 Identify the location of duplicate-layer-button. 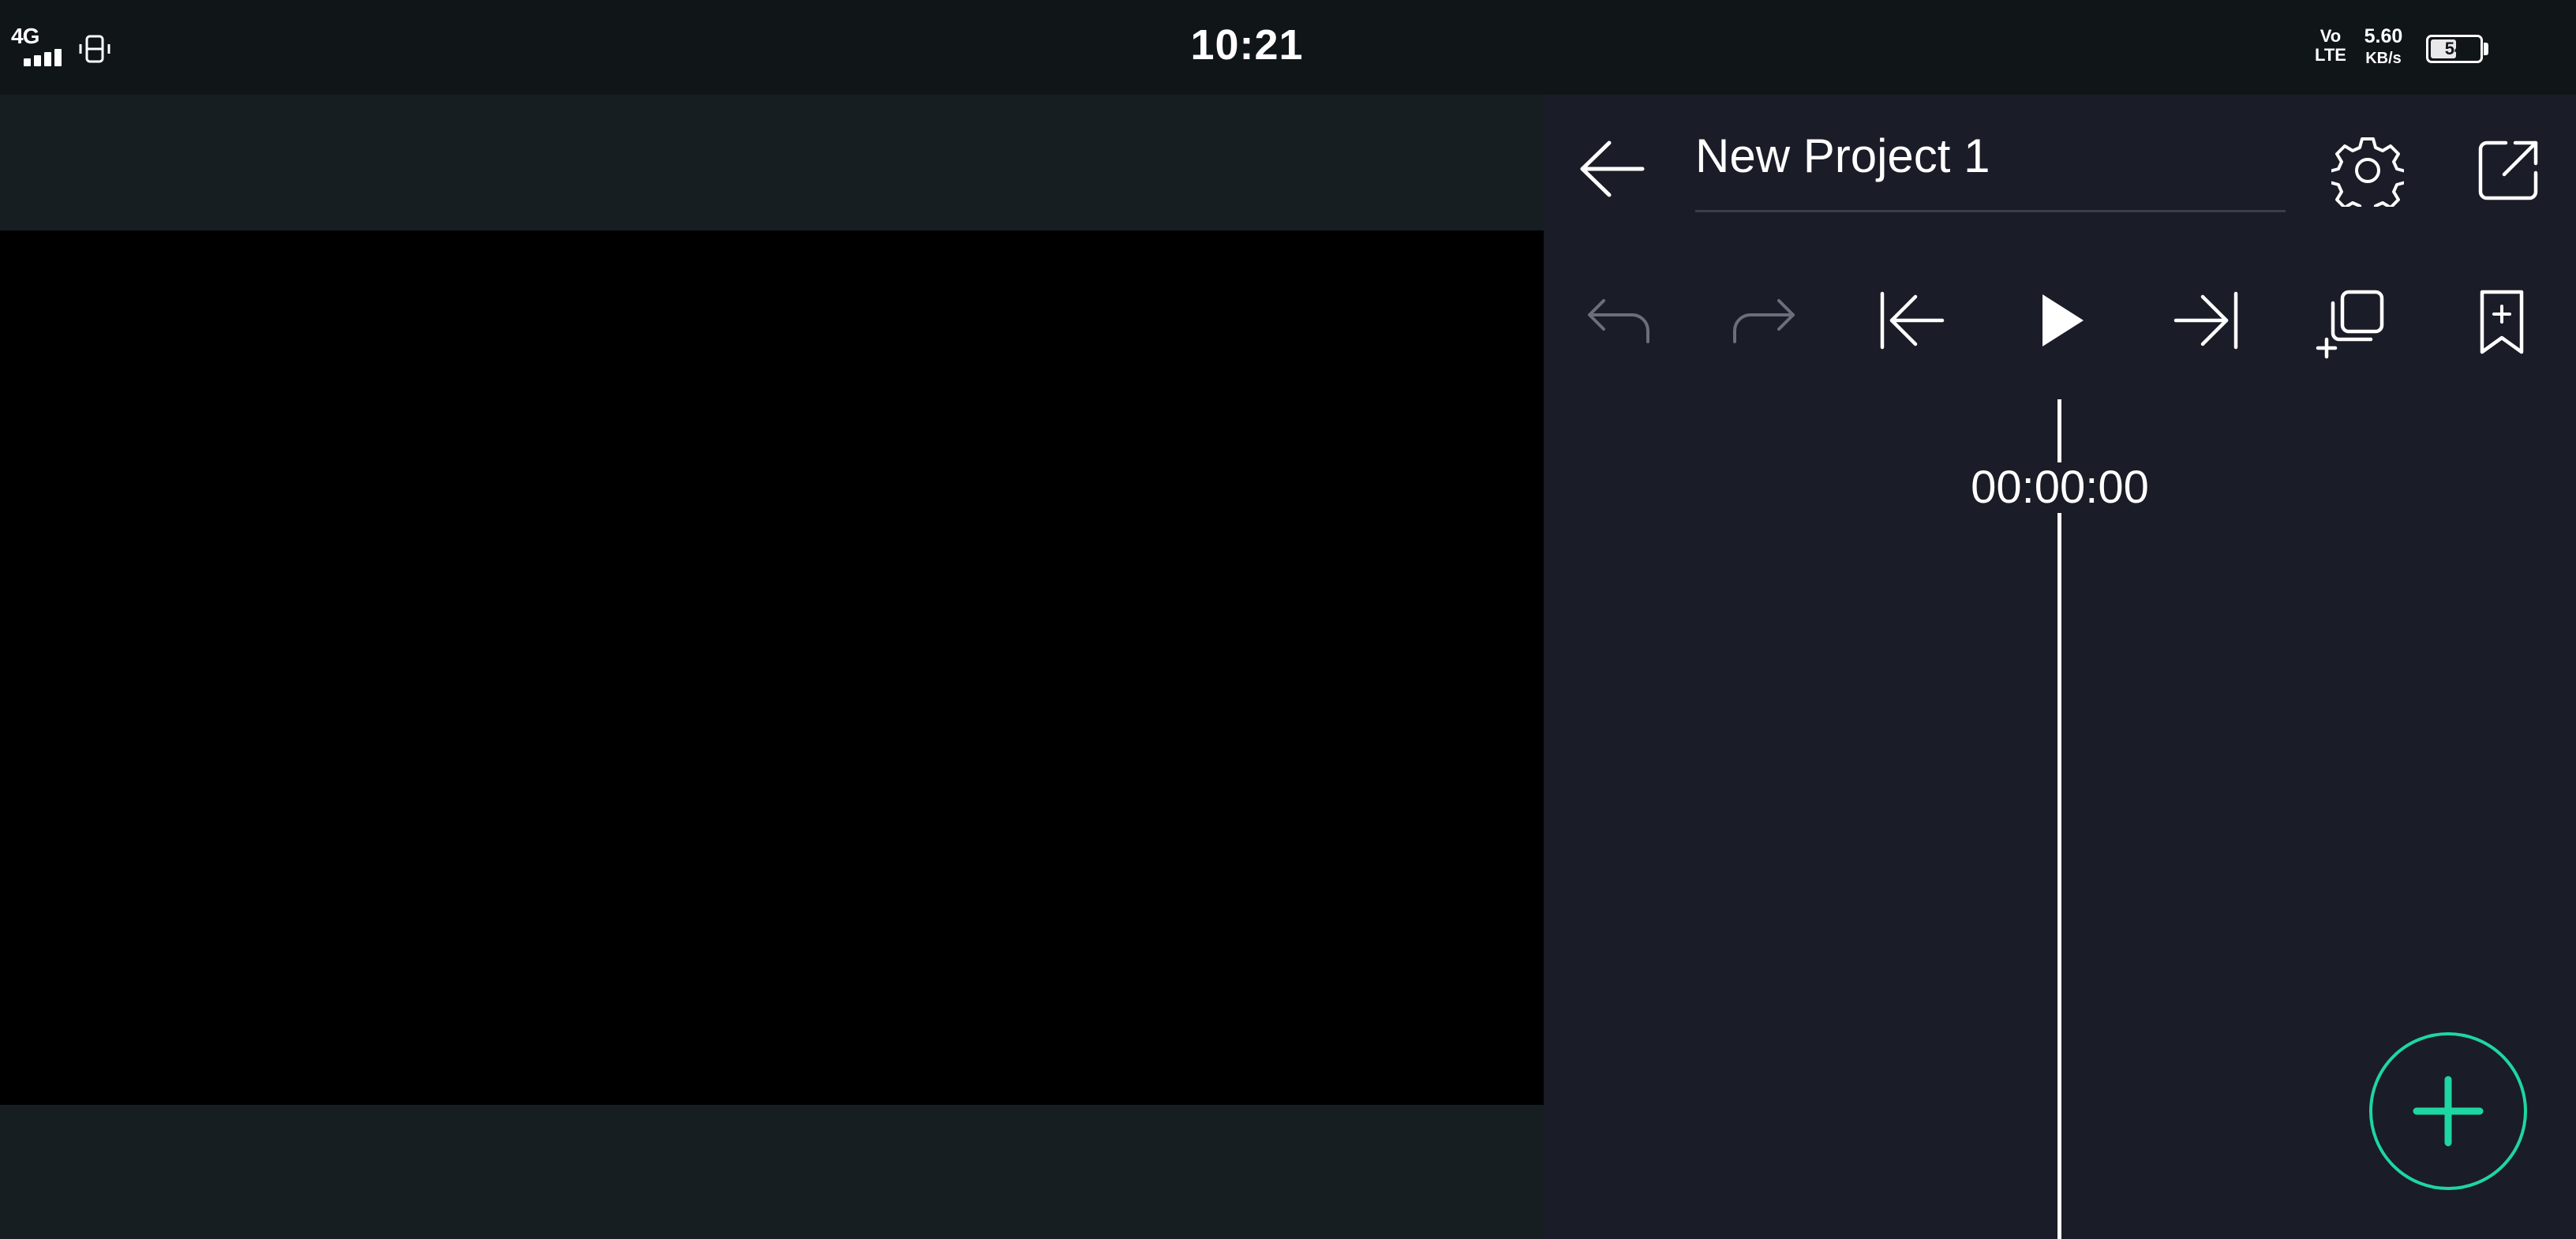
(2353, 322).